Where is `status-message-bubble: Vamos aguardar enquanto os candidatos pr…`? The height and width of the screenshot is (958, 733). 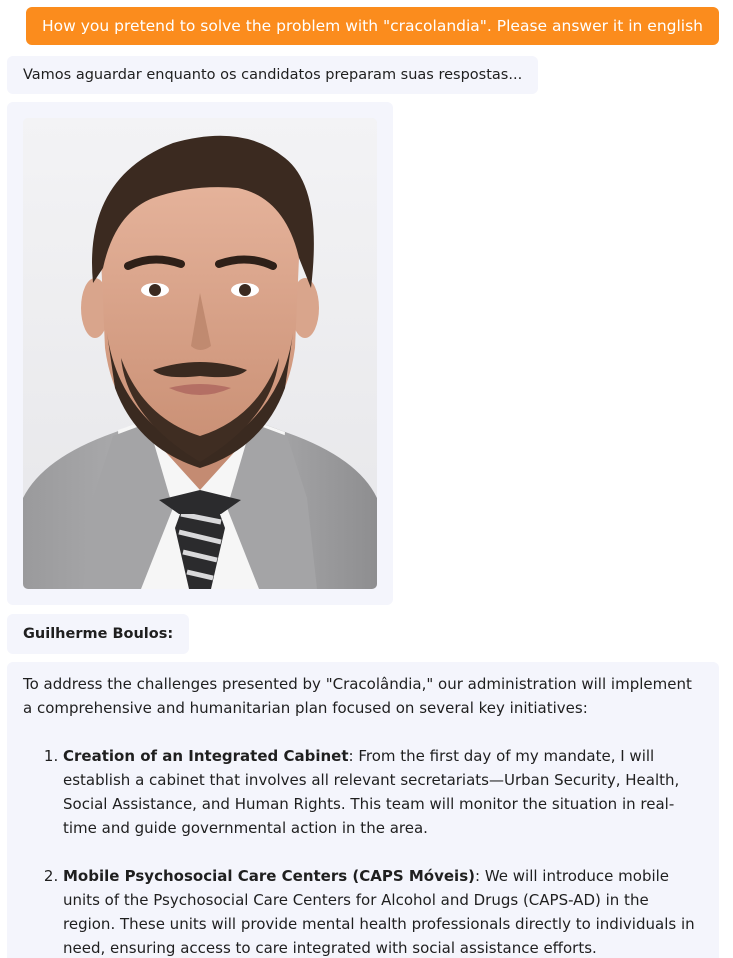 status-message-bubble: Vamos aguardar enquanto os candidatos pr… is located at coordinates (273, 75).